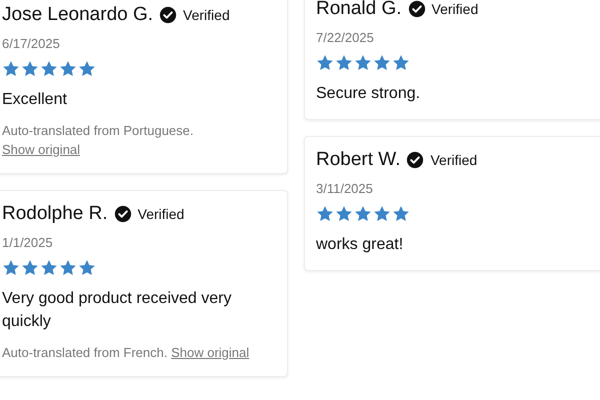  Describe the element at coordinates (55, 214) in the screenshot. I see `reviewer-name: Rodolphe R.` at that location.